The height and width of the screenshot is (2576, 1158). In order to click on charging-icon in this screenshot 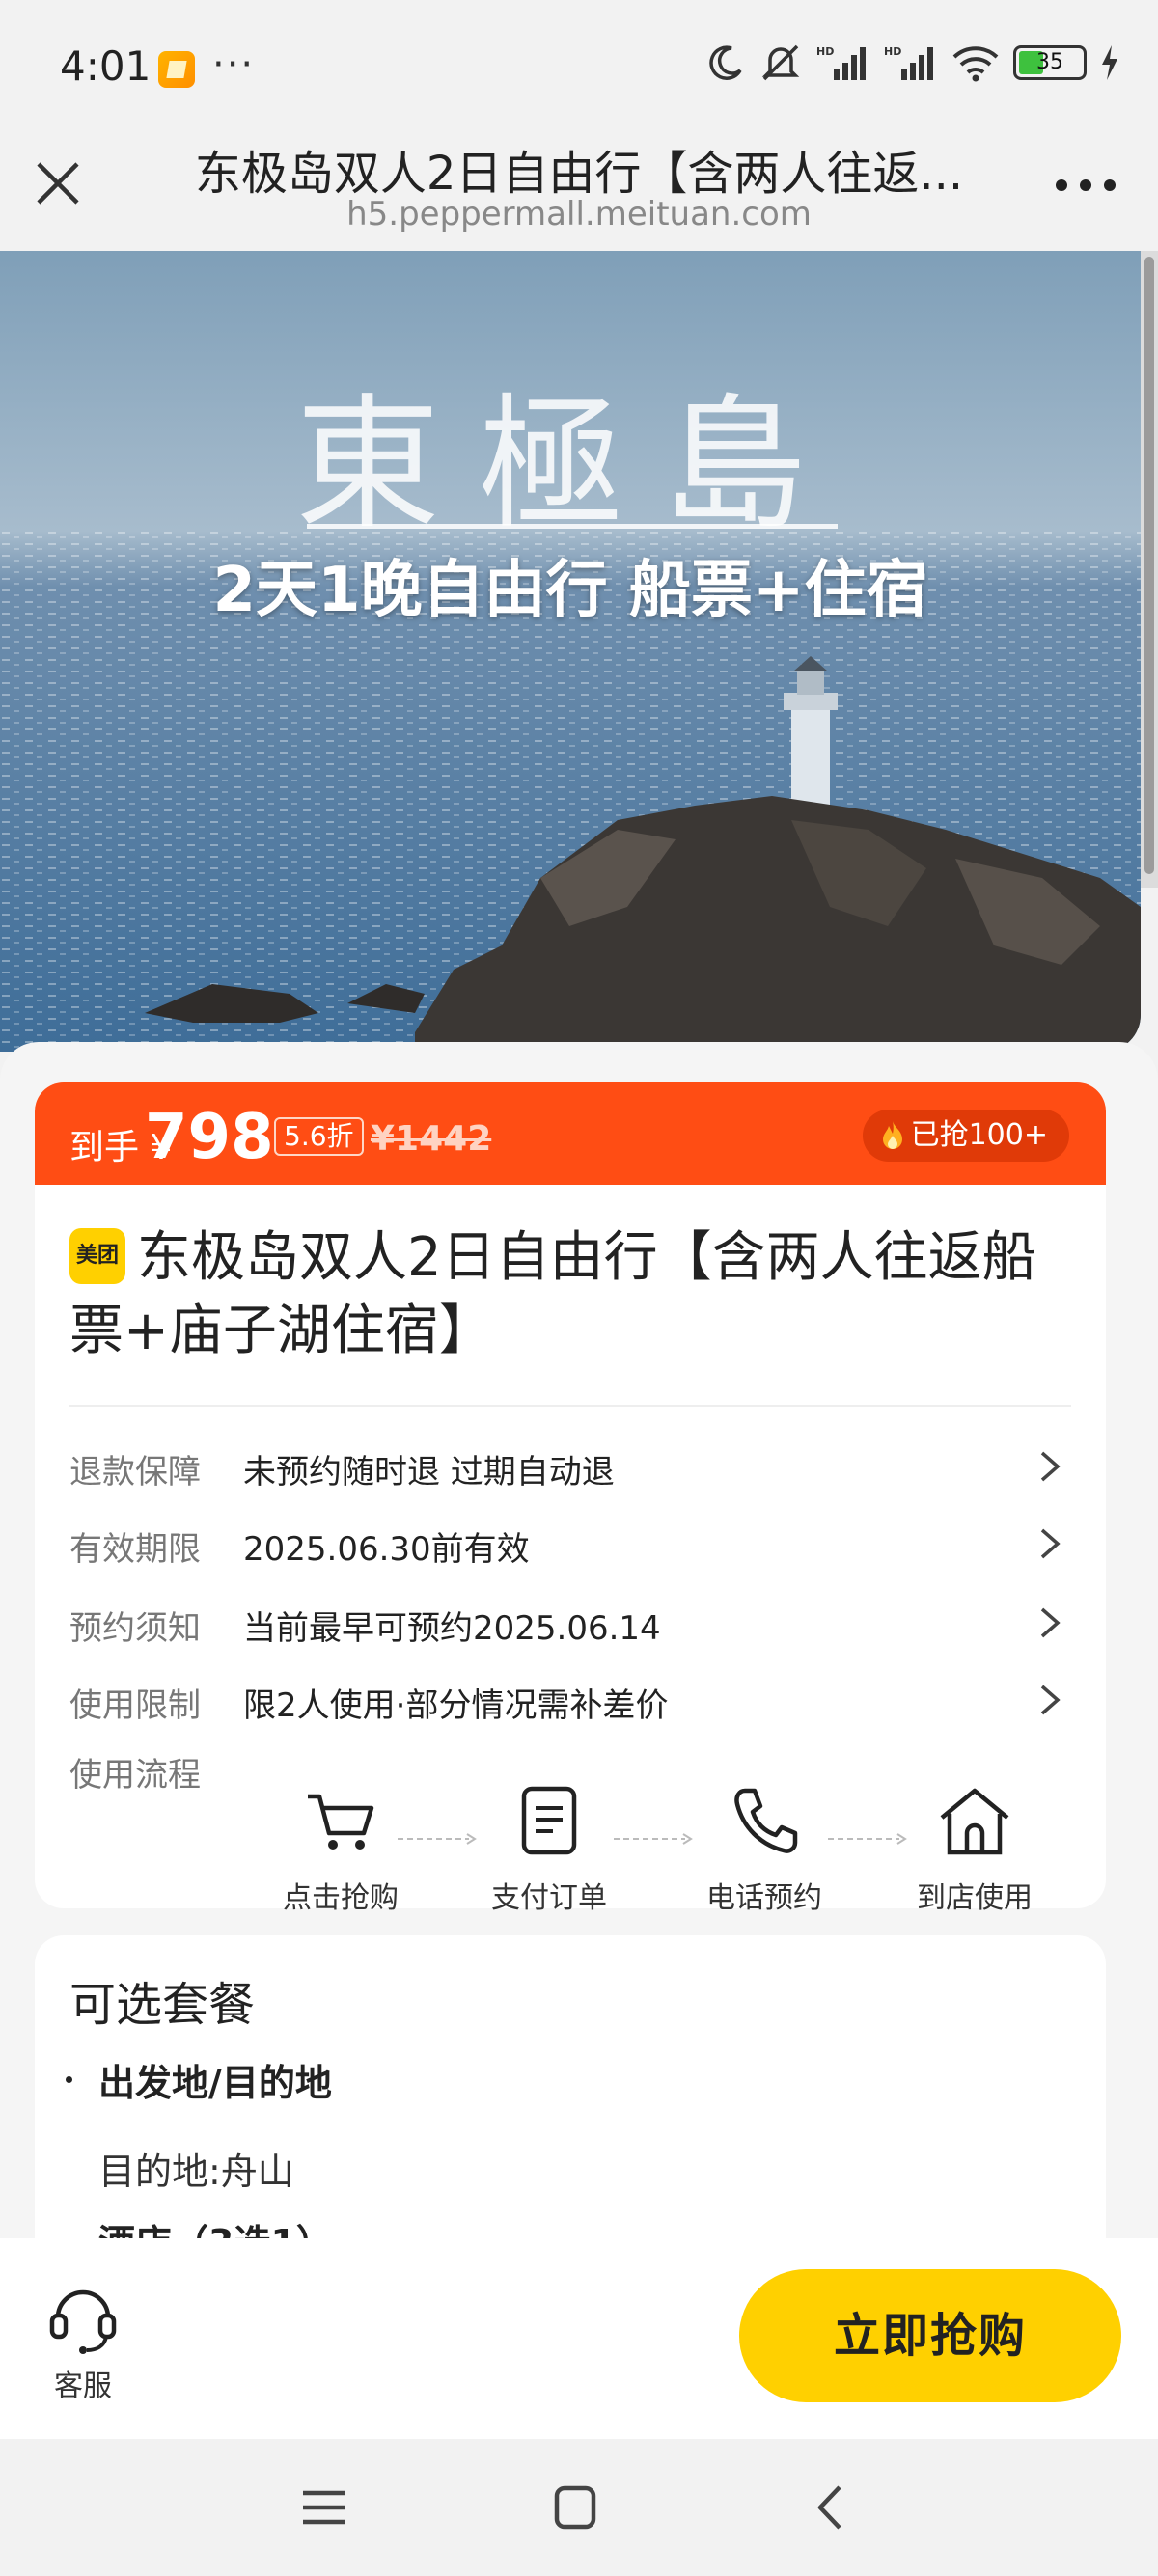, I will do `click(1109, 63)`.